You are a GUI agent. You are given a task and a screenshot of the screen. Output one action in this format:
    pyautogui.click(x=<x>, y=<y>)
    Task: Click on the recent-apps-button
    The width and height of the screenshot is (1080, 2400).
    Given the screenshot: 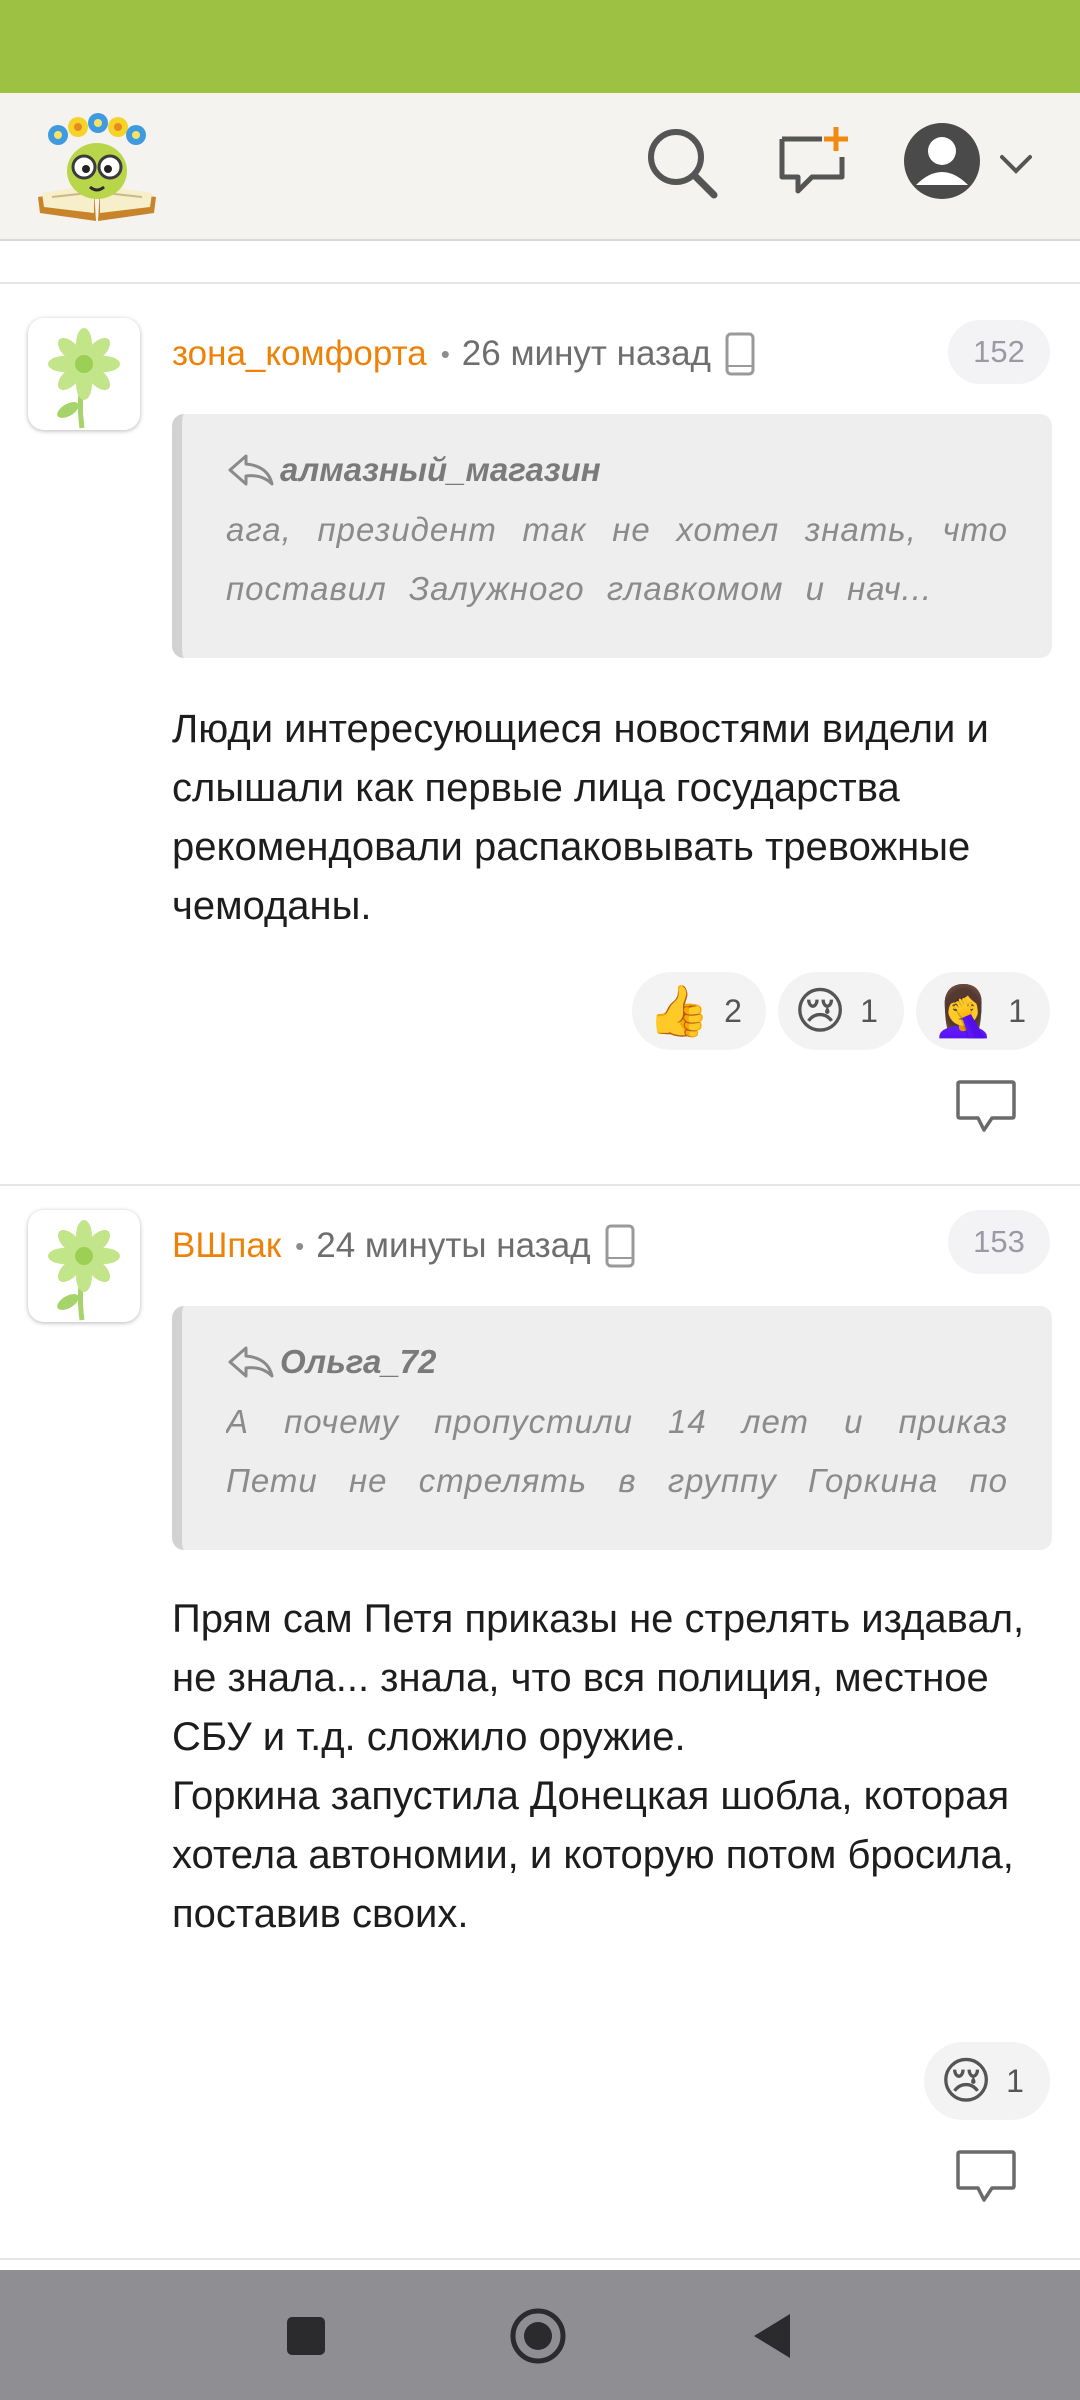 What is the action you would take?
    pyautogui.click(x=306, y=2336)
    